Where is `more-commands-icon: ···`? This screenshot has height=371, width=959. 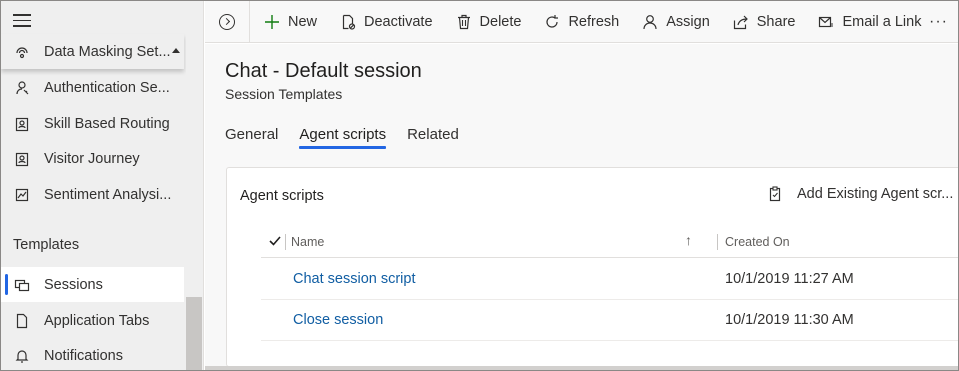
more-commands-icon: ··· is located at coordinates (938, 22).